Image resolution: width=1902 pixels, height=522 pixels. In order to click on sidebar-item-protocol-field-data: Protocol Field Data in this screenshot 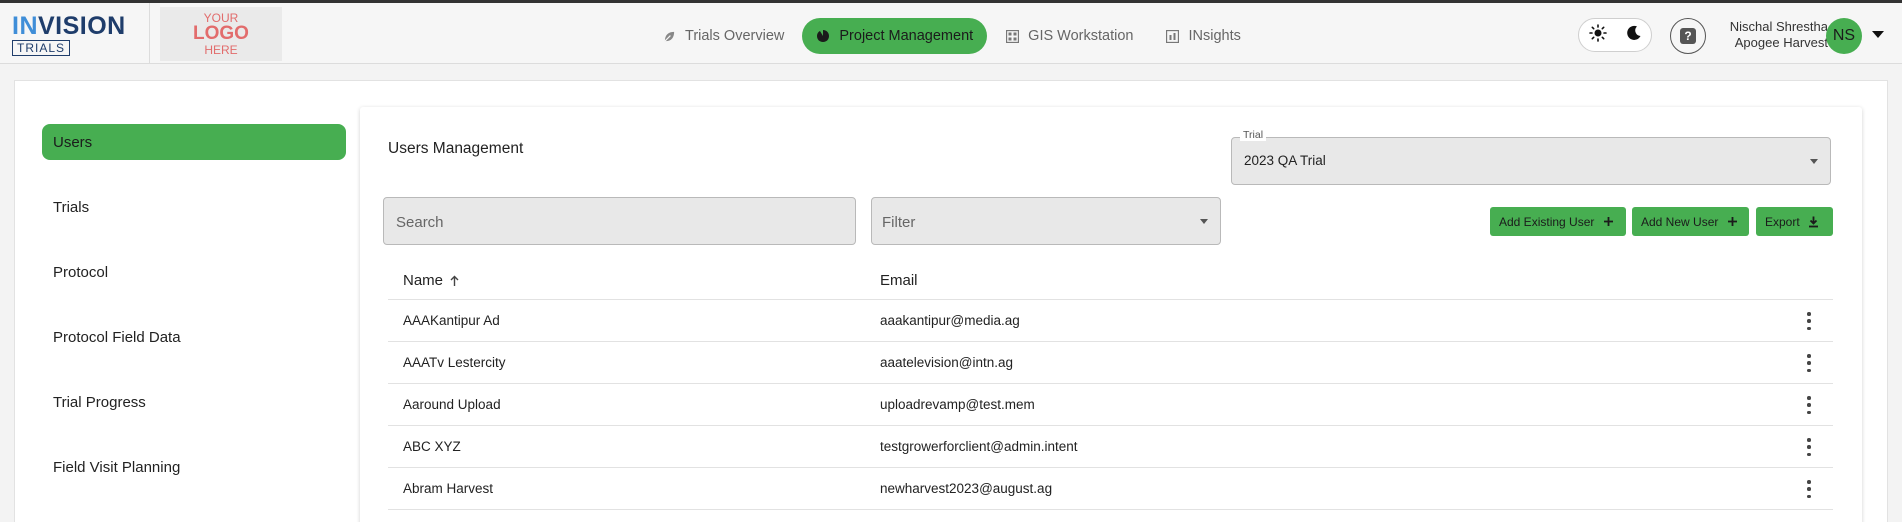, I will do `click(194, 337)`.